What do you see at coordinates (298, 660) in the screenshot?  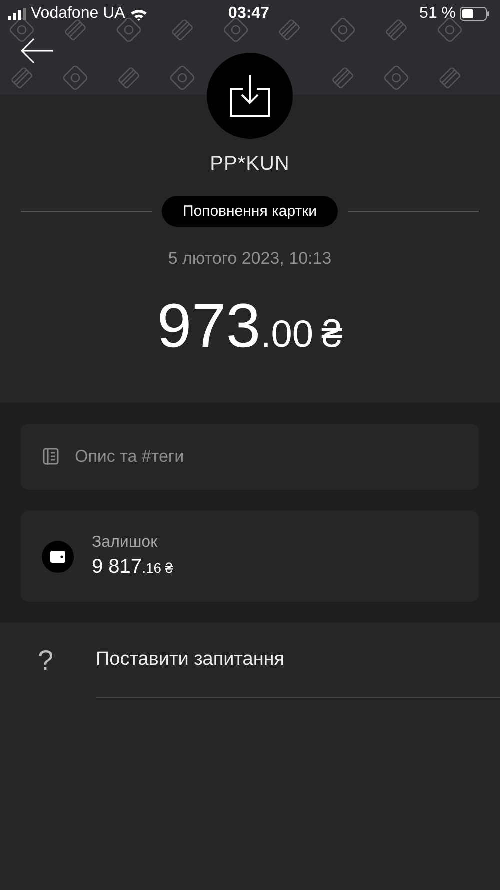 I see `ask-question-button: Поставити запитання` at bounding box center [298, 660].